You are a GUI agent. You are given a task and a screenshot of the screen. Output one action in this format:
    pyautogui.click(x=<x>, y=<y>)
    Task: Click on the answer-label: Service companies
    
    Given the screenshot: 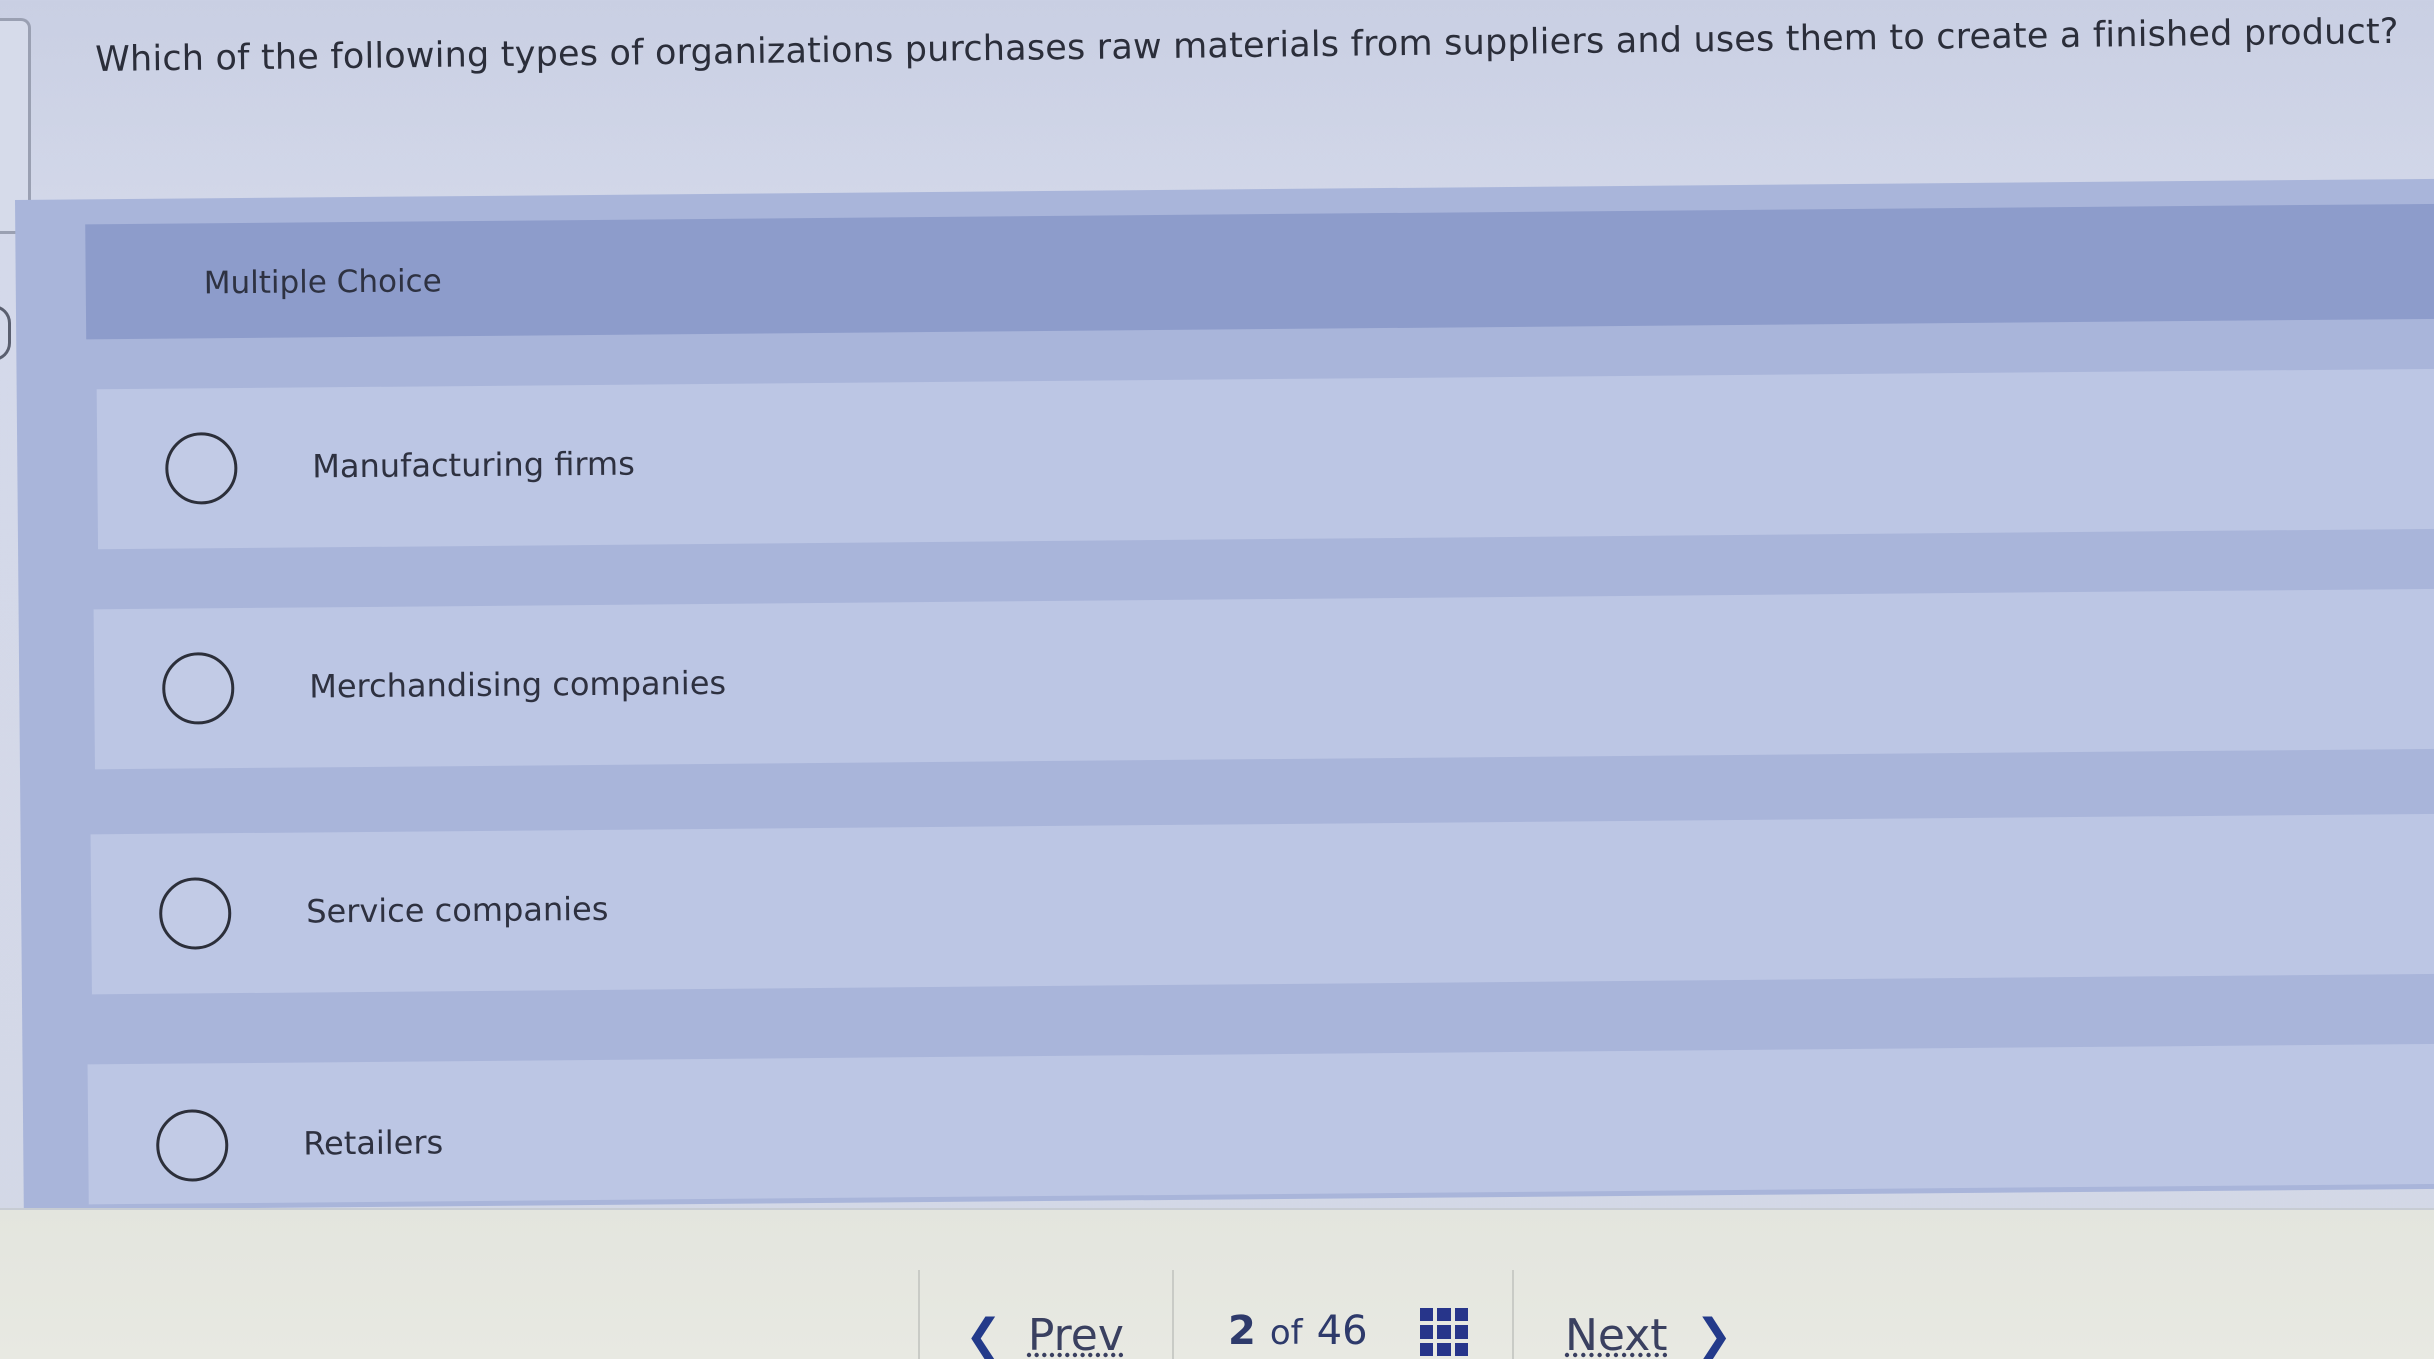 What is the action you would take?
    pyautogui.click(x=457, y=910)
    